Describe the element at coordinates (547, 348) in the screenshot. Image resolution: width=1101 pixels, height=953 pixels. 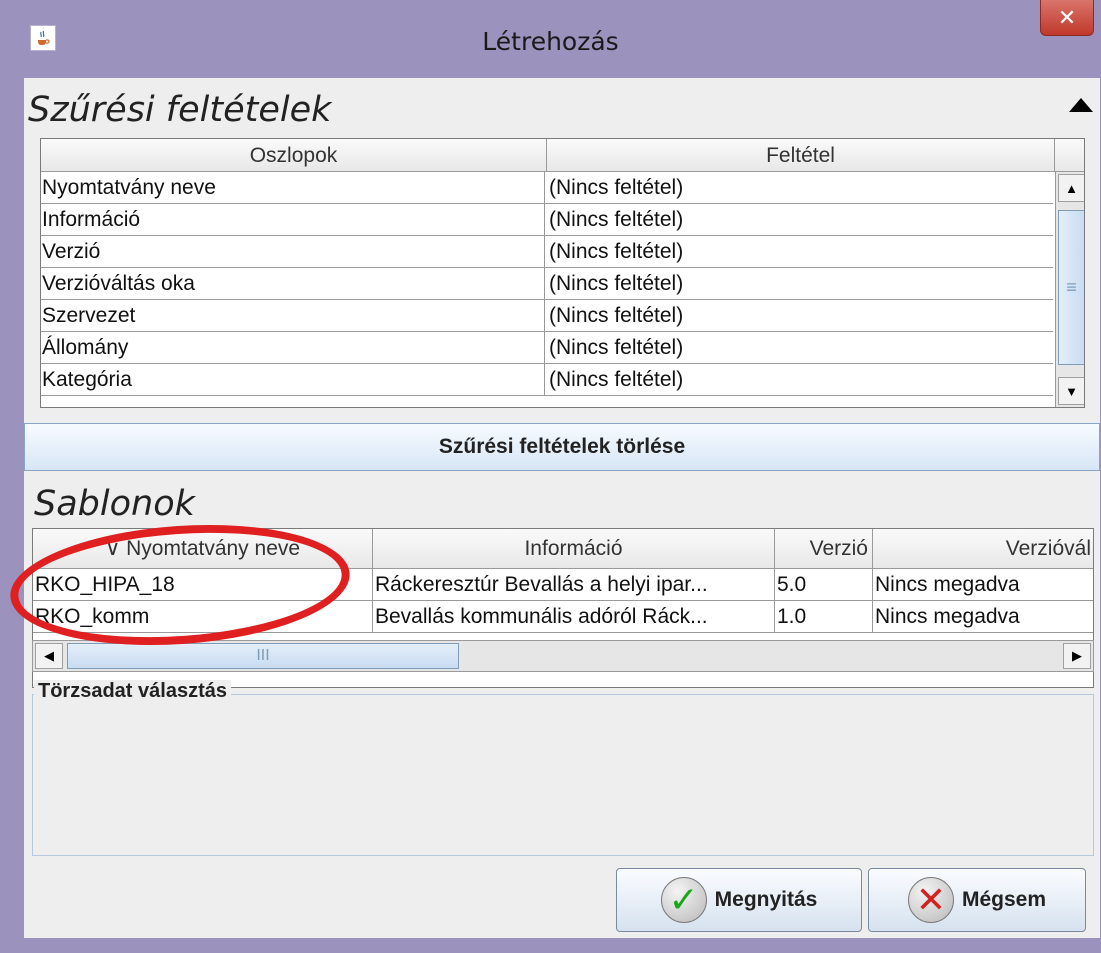
I see `filter-row: Állomány (Nincs feltétel)` at that location.